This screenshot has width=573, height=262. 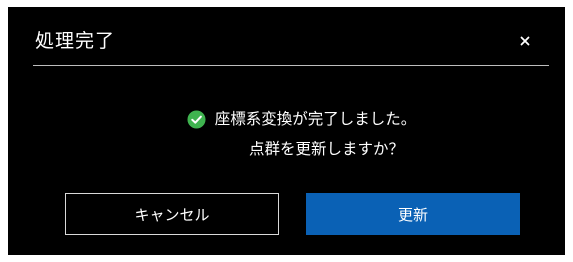 I want to click on close-icon, so click(x=525, y=41).